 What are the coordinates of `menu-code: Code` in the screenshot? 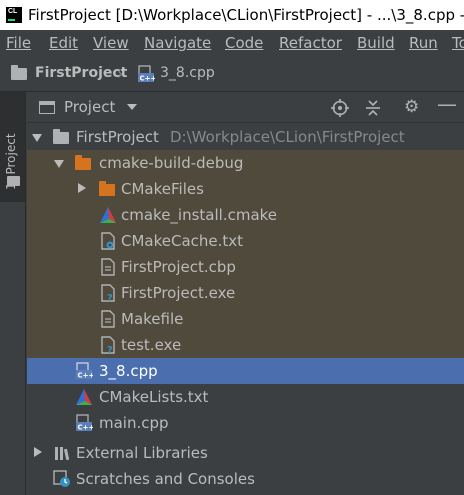 It's located at (244, 43).